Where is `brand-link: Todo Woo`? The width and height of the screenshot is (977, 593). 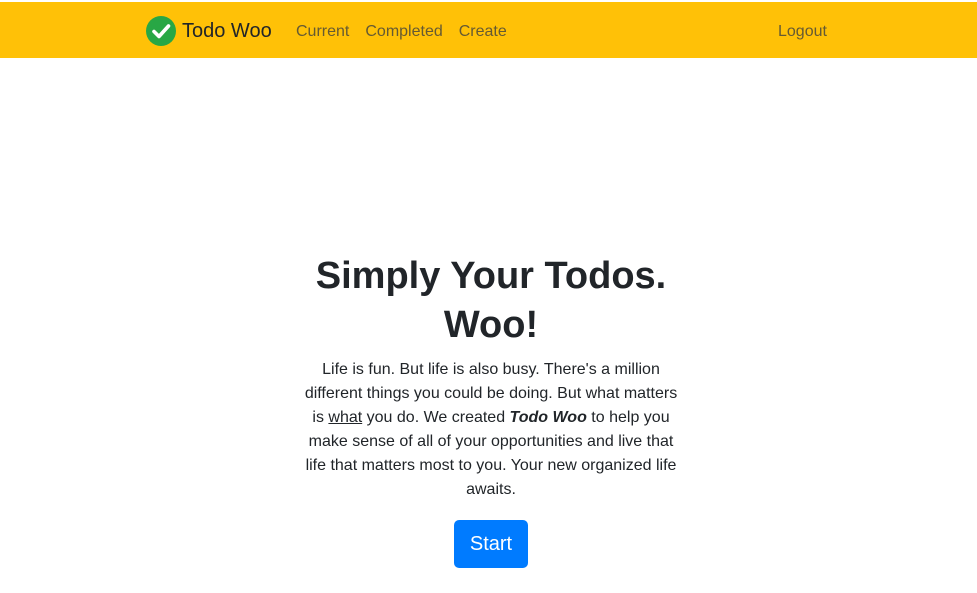
brand-link: Todo Woo is located at coordinates (209, 31).